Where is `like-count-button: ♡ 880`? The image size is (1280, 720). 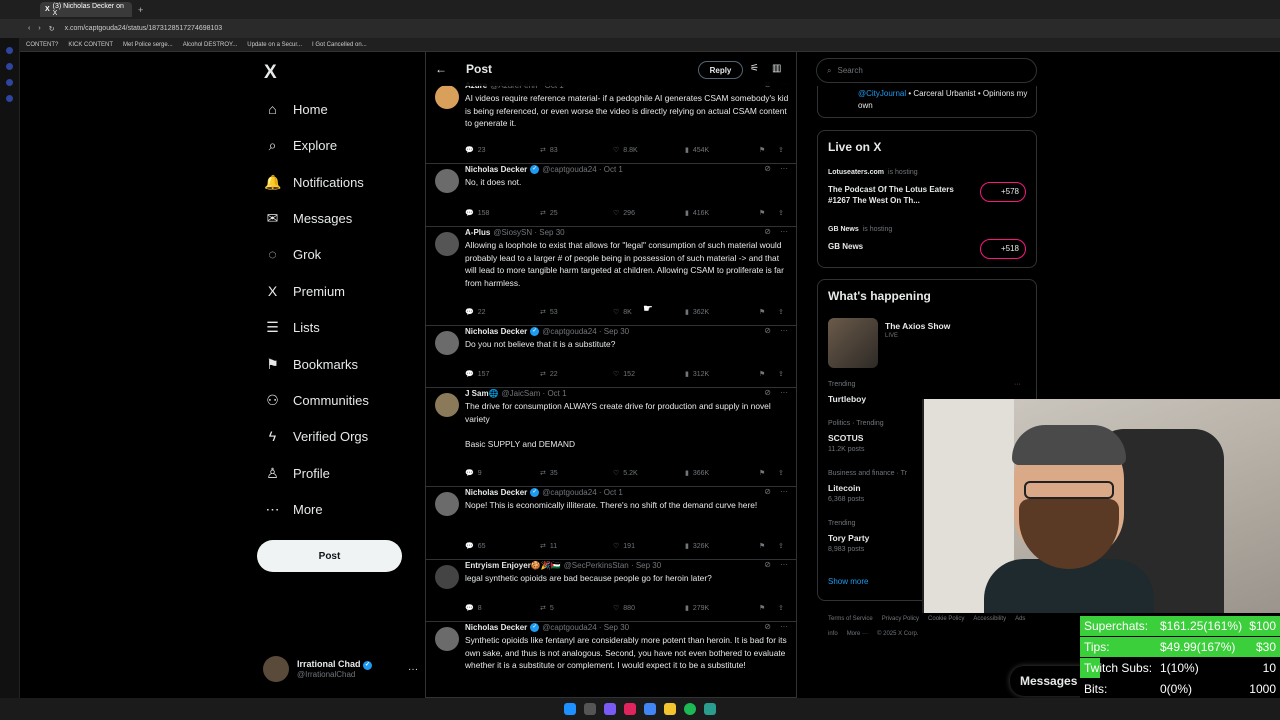
like-count-button: ♡ 880 is located at coordinates (624, 608).